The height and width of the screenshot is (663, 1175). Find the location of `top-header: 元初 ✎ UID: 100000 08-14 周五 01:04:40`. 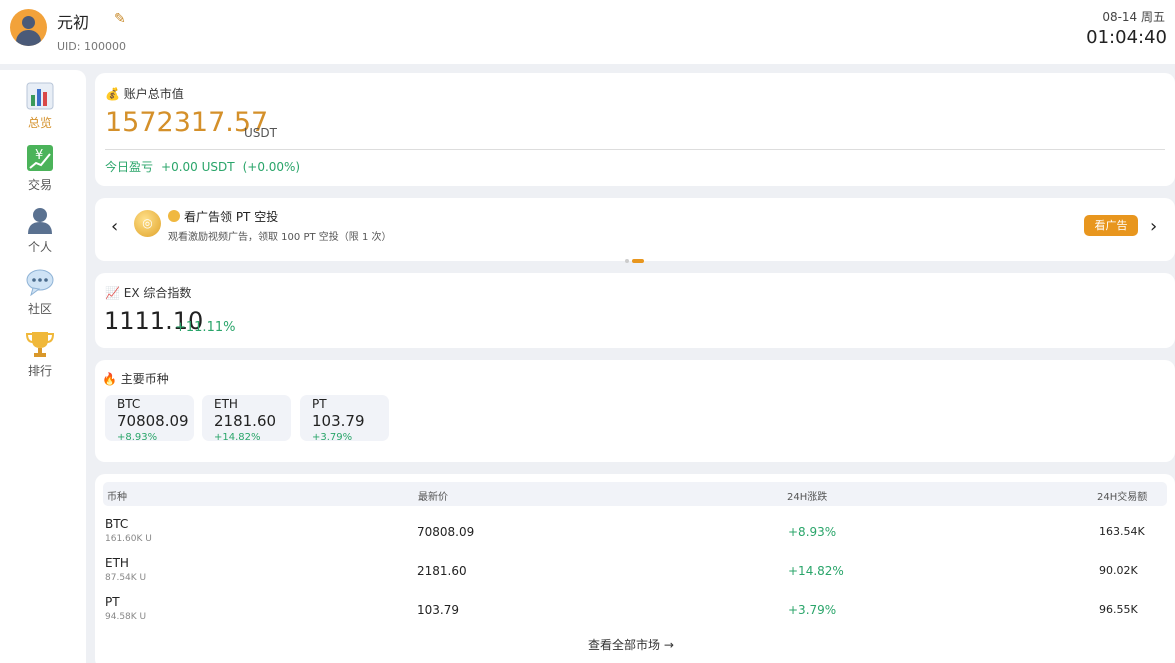

top-header: 元初 ✎ UID: 100000 08-14 周五 01:04:40 is located at coordinates (587, 32).